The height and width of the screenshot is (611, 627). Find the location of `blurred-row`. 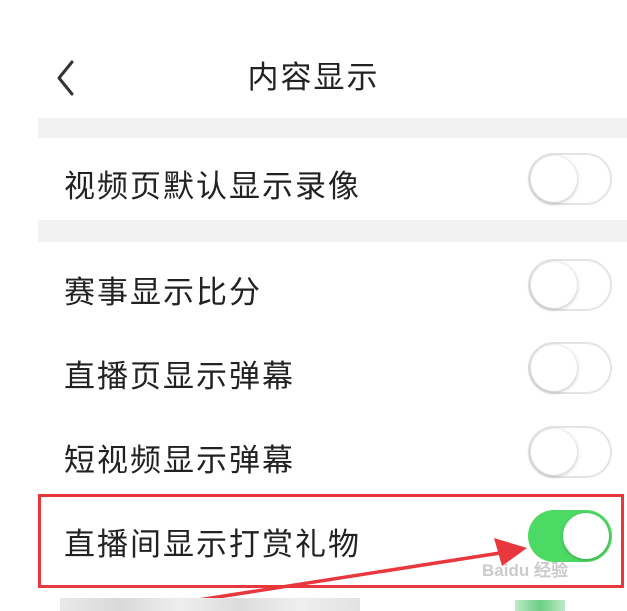

blurred-row is located at coordinates (210, 604).